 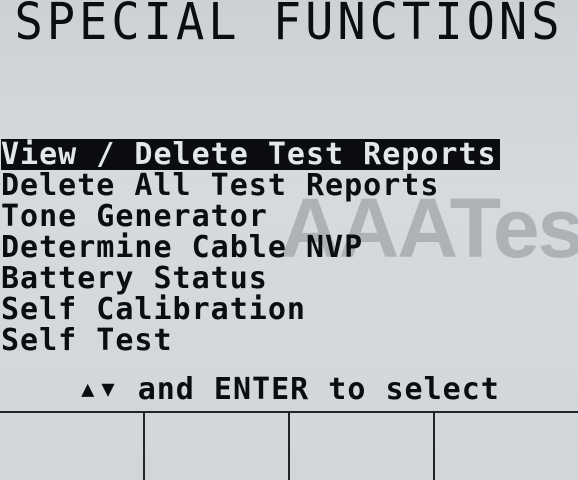 I want to click on up-arrow-icon: ▲, so click(x=88, y=389).